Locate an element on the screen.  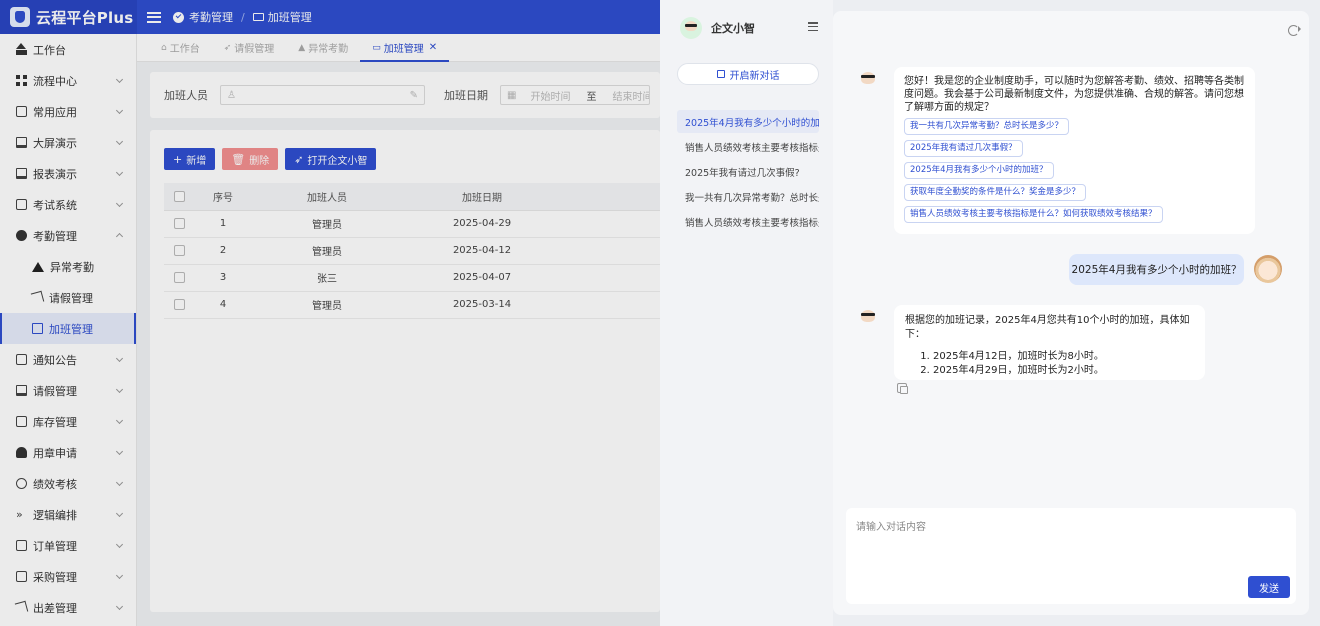
sidebar-item-stamp: 用章申请 is located at coordinates (68, 452).